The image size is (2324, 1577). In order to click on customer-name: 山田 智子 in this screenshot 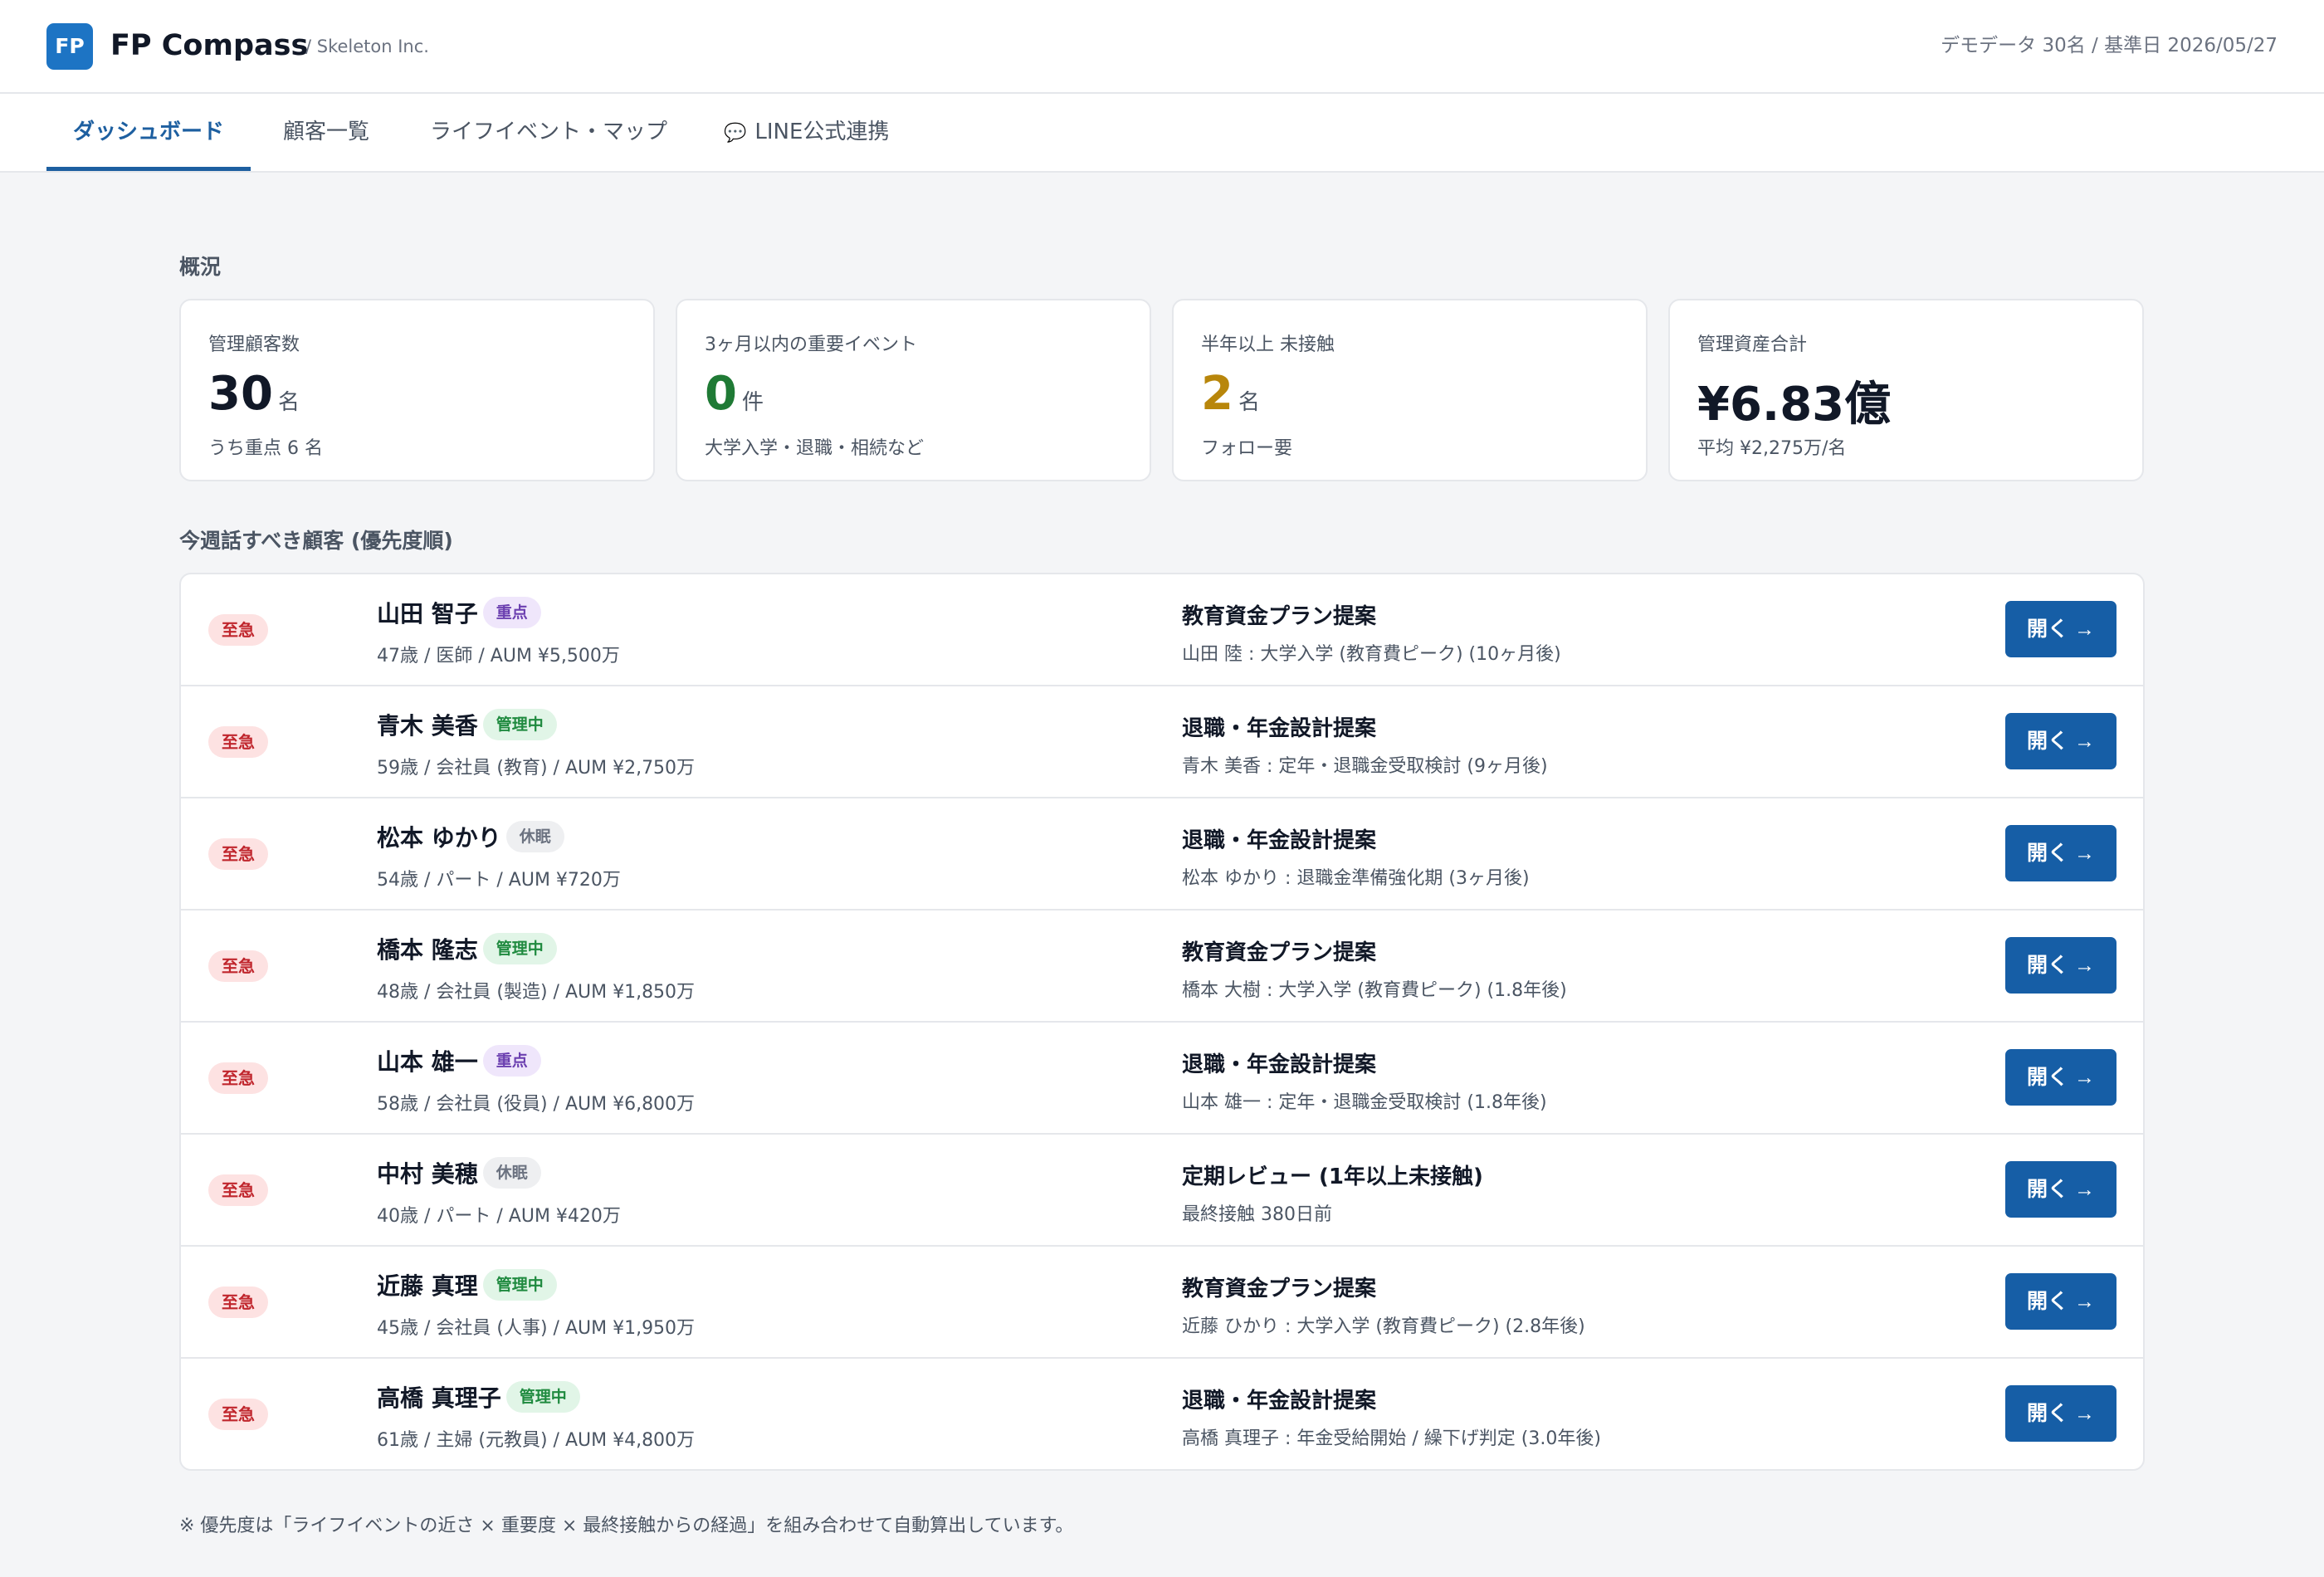, I will do `click(427, 613)`.